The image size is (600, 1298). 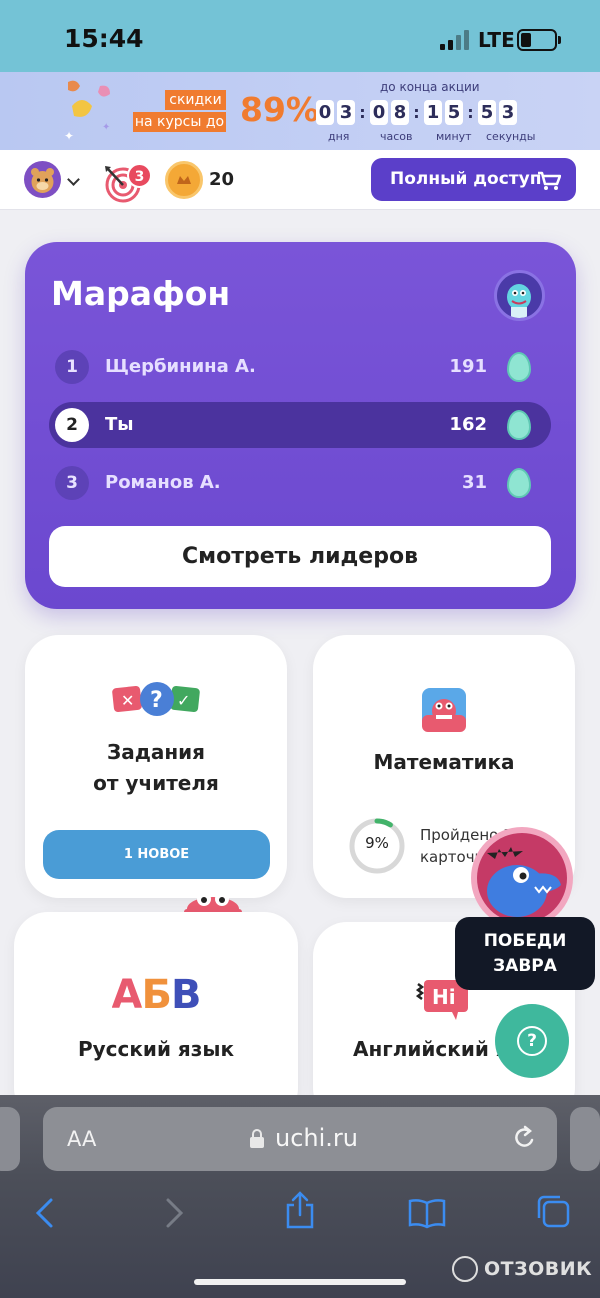 What do you see at coordinates (396, 136) in the screenshot?
I see `timer-label-hours: часов` at bounding box center [396, 136].